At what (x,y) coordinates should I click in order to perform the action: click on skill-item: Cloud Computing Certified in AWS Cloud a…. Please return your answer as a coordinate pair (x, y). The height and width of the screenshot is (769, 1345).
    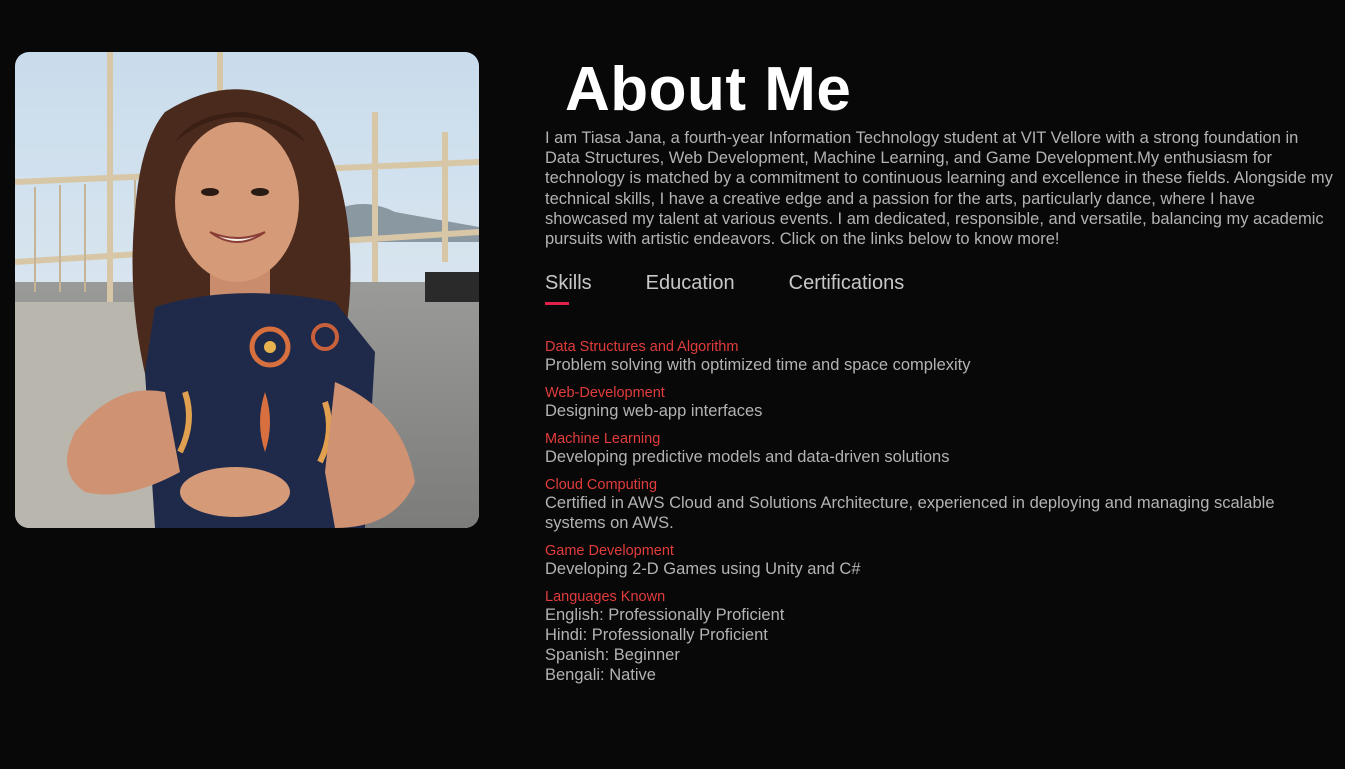
    Looking at the image, I should click on (940, 505).